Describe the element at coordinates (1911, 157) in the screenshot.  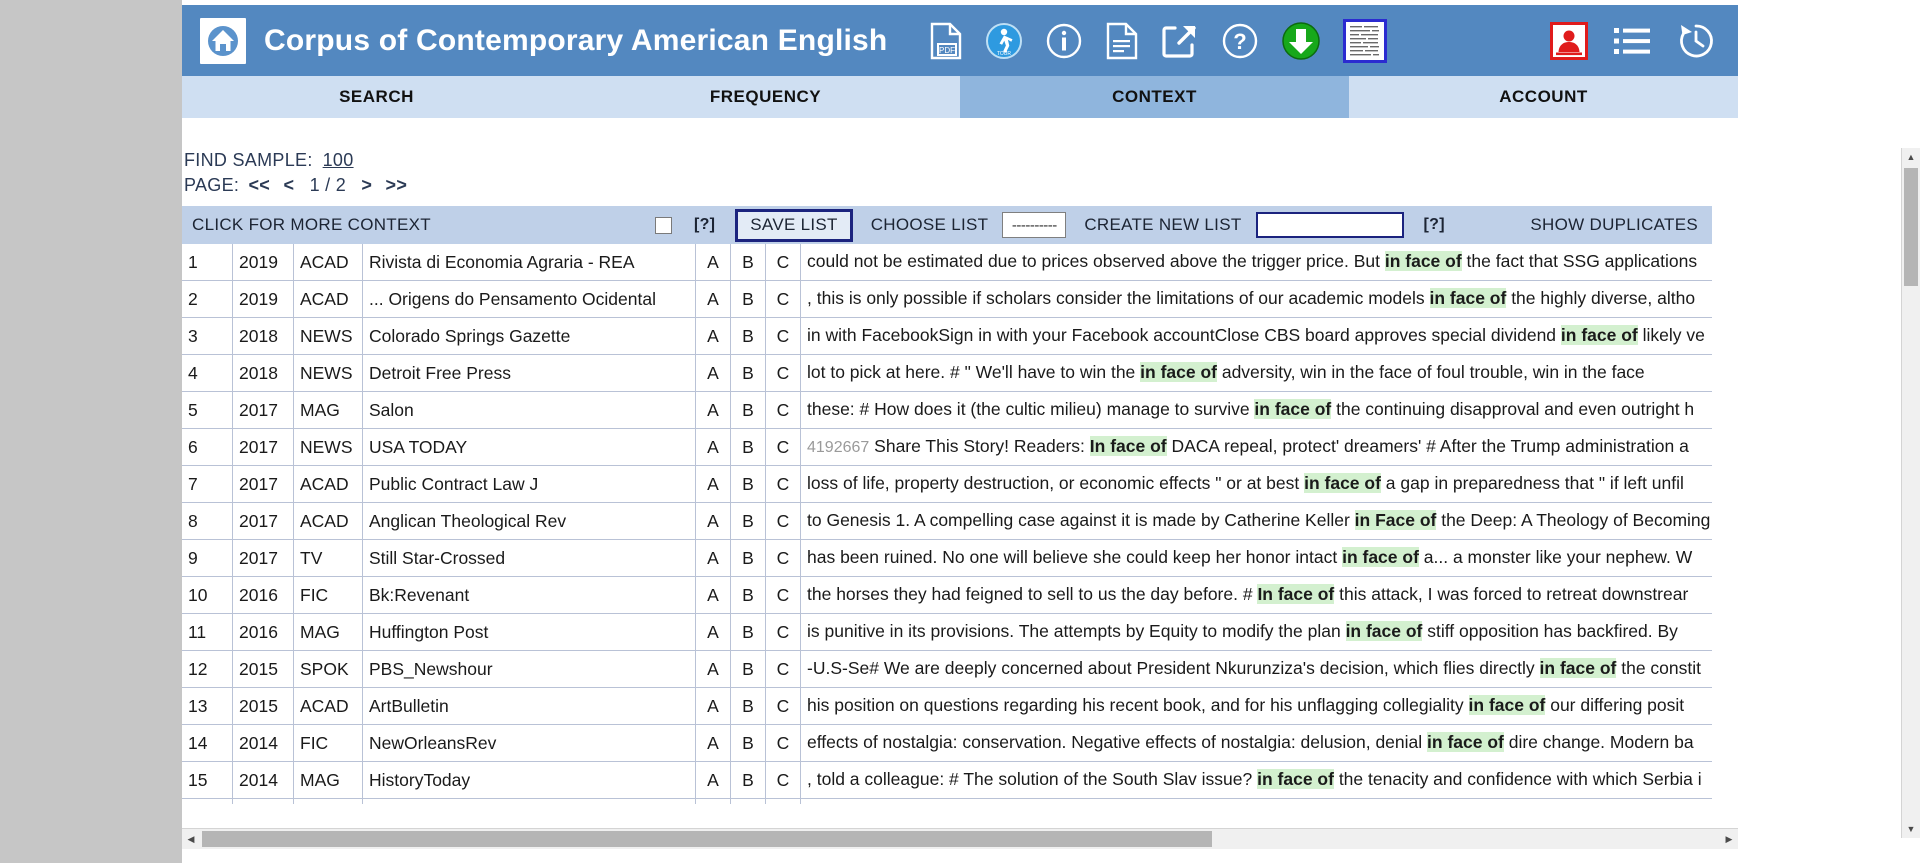
I see `scroll-up-arrow: ▲` at that location.